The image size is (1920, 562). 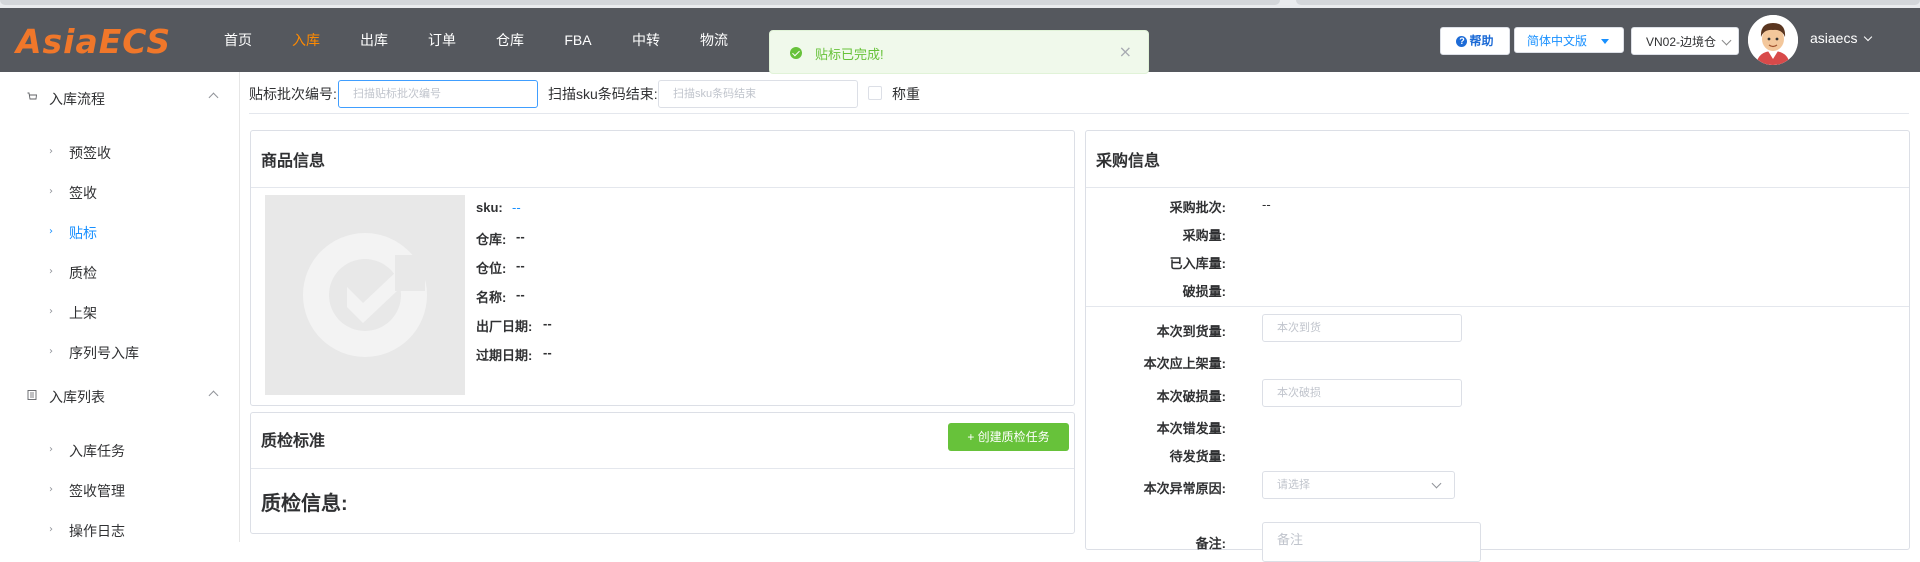 What do you see at coordinates (504, 355) in the screenshot?
I see `expiry-date-label: 过期日期:` at bounding box center [504, 355].